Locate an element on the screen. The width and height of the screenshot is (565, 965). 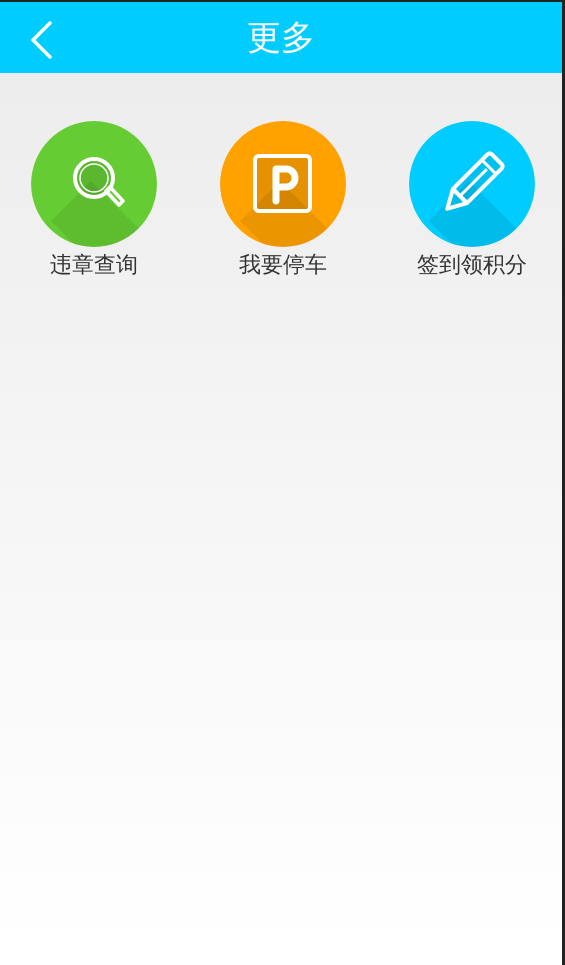
app-label: 签到领积分 is located at coordinates (472, 265).